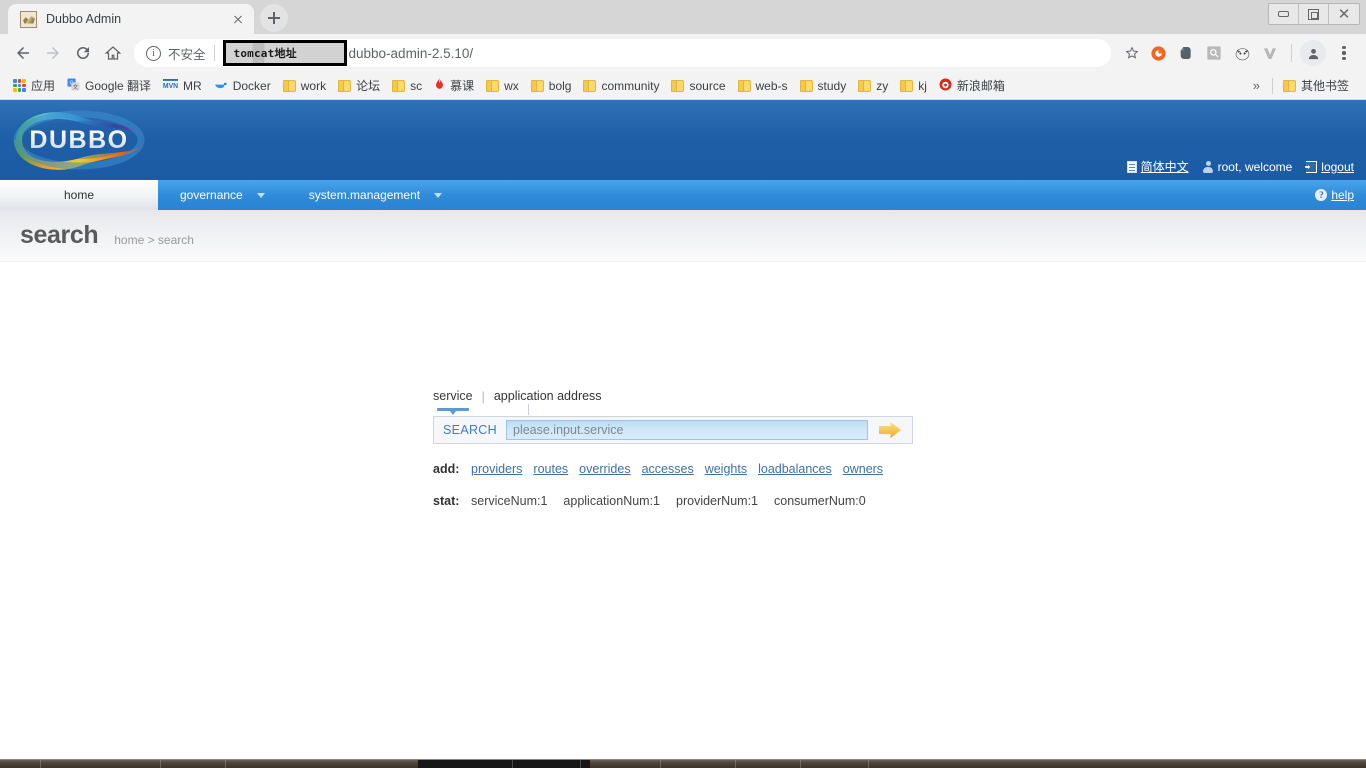 Image resolution: width=1366 pixels, height=768 pixels. What do you see at coordinates (454, 85) in the screenshot?
I see `bookmark-item: 慕课` at bounding box center [454, 85].